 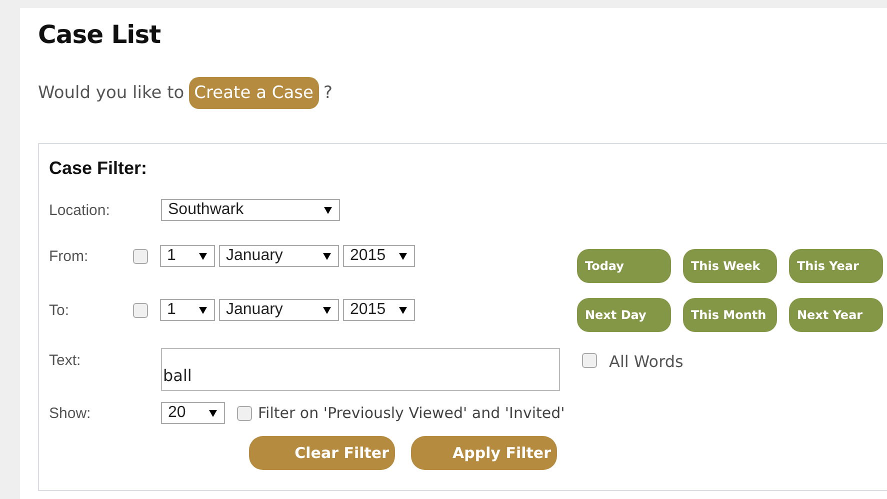 What do you see at coordinates (193, 413) in the screenshot?
I see `dropdown: 20` at bounding box center [193, 413].